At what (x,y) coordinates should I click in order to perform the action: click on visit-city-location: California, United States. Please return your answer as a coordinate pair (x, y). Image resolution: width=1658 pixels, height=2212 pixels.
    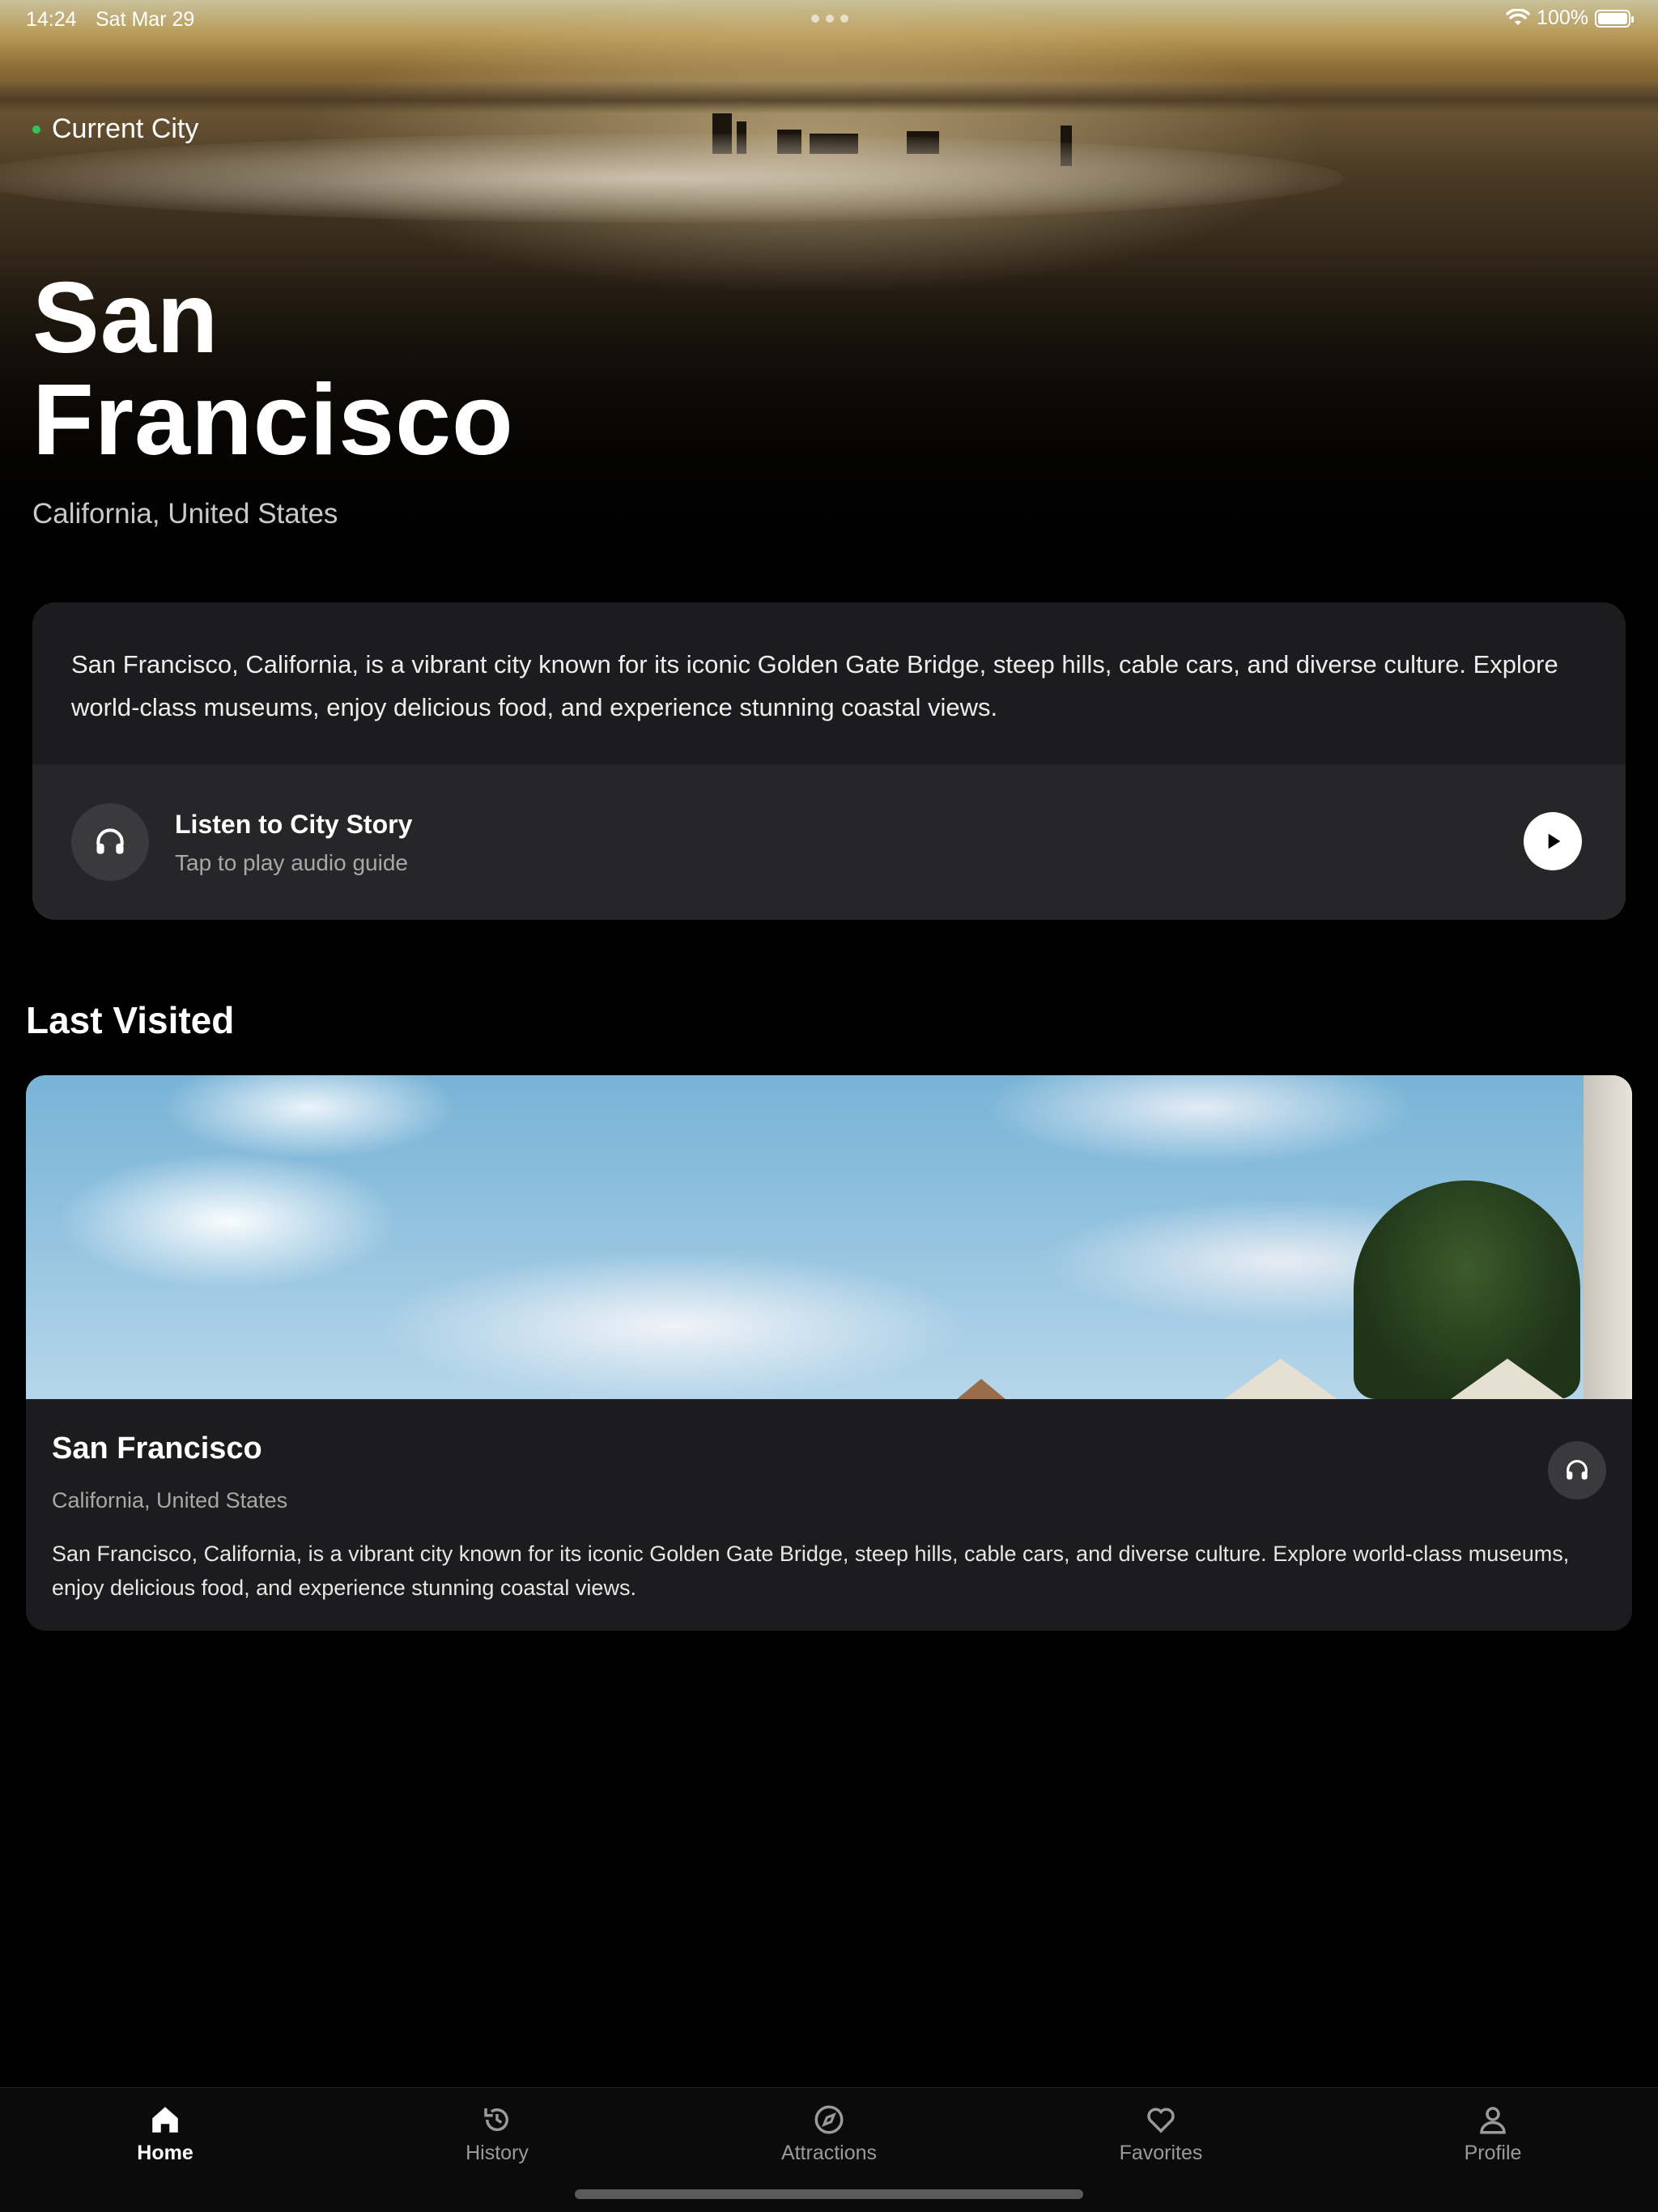
    Looking at the image, I should click on (170, 1500).